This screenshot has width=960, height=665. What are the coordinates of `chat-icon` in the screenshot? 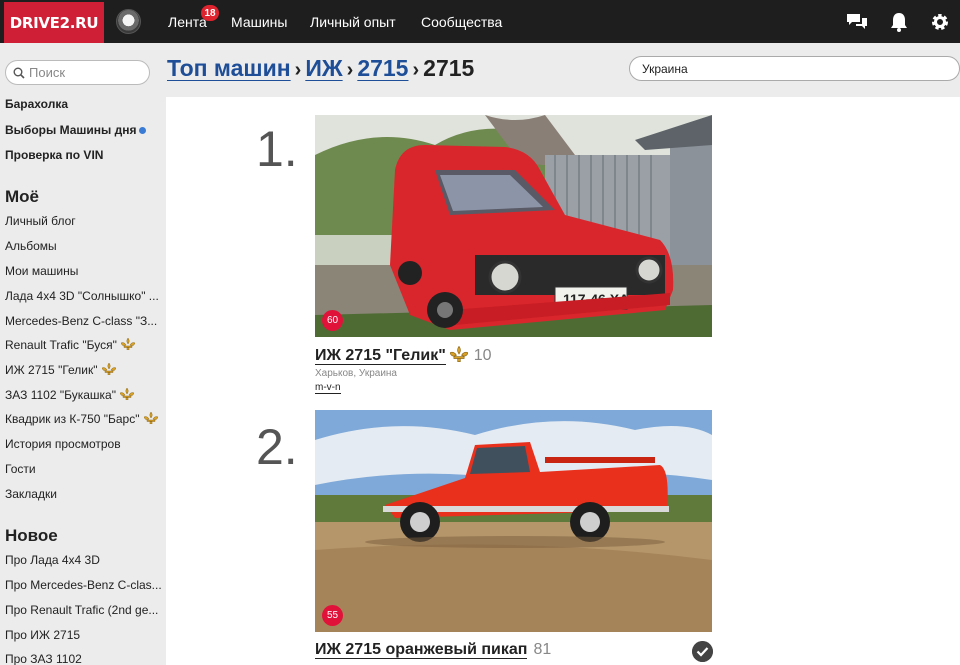 It's located at (857, 22).